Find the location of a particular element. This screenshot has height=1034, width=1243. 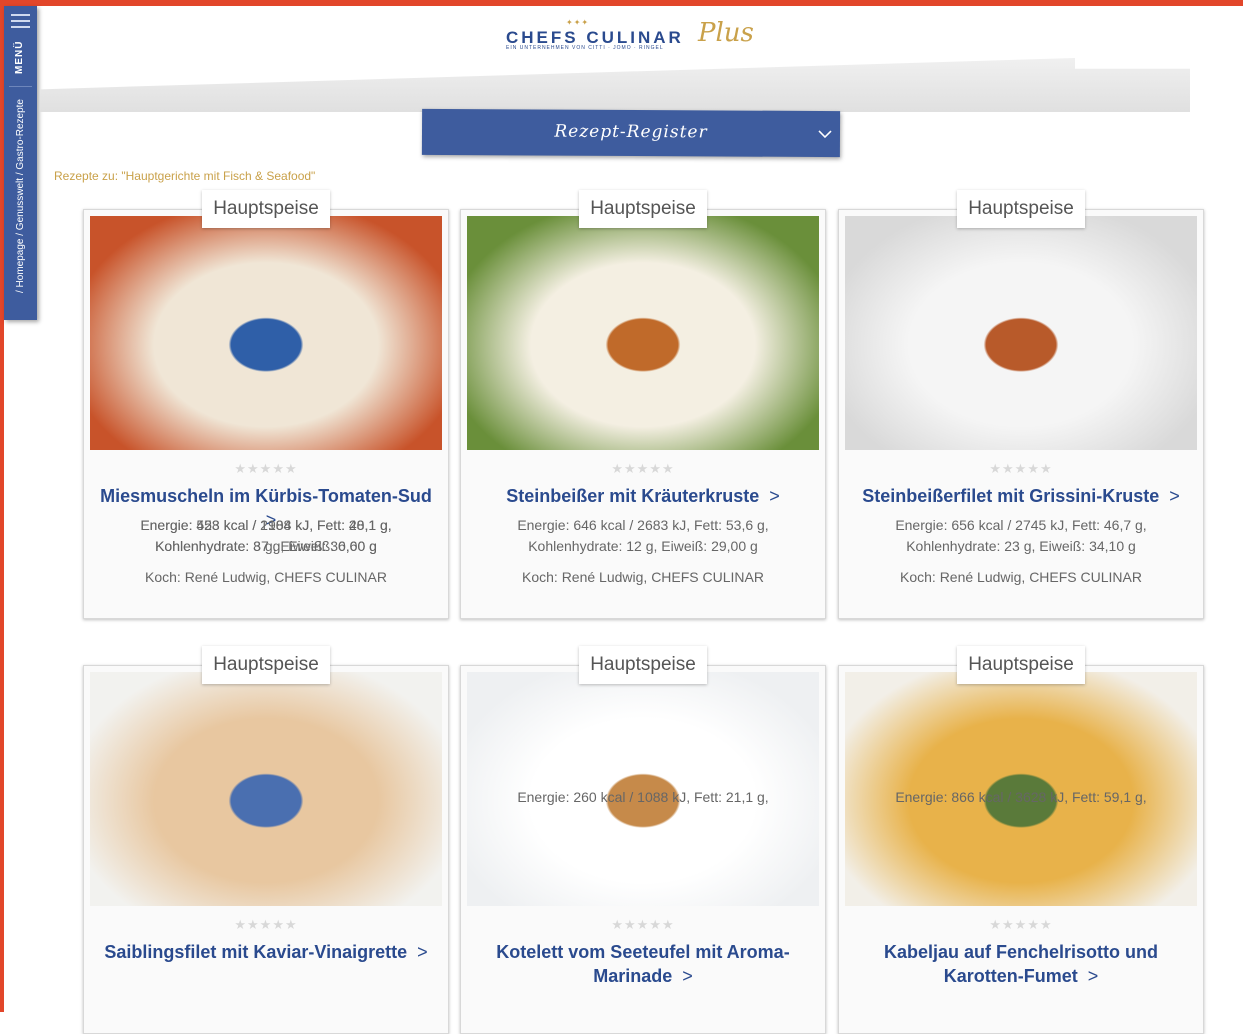

nutrition-line-2: Kohlenhydrate: 12 g, Eiweiß: 29,00 g is located at coordinates (643, 546).